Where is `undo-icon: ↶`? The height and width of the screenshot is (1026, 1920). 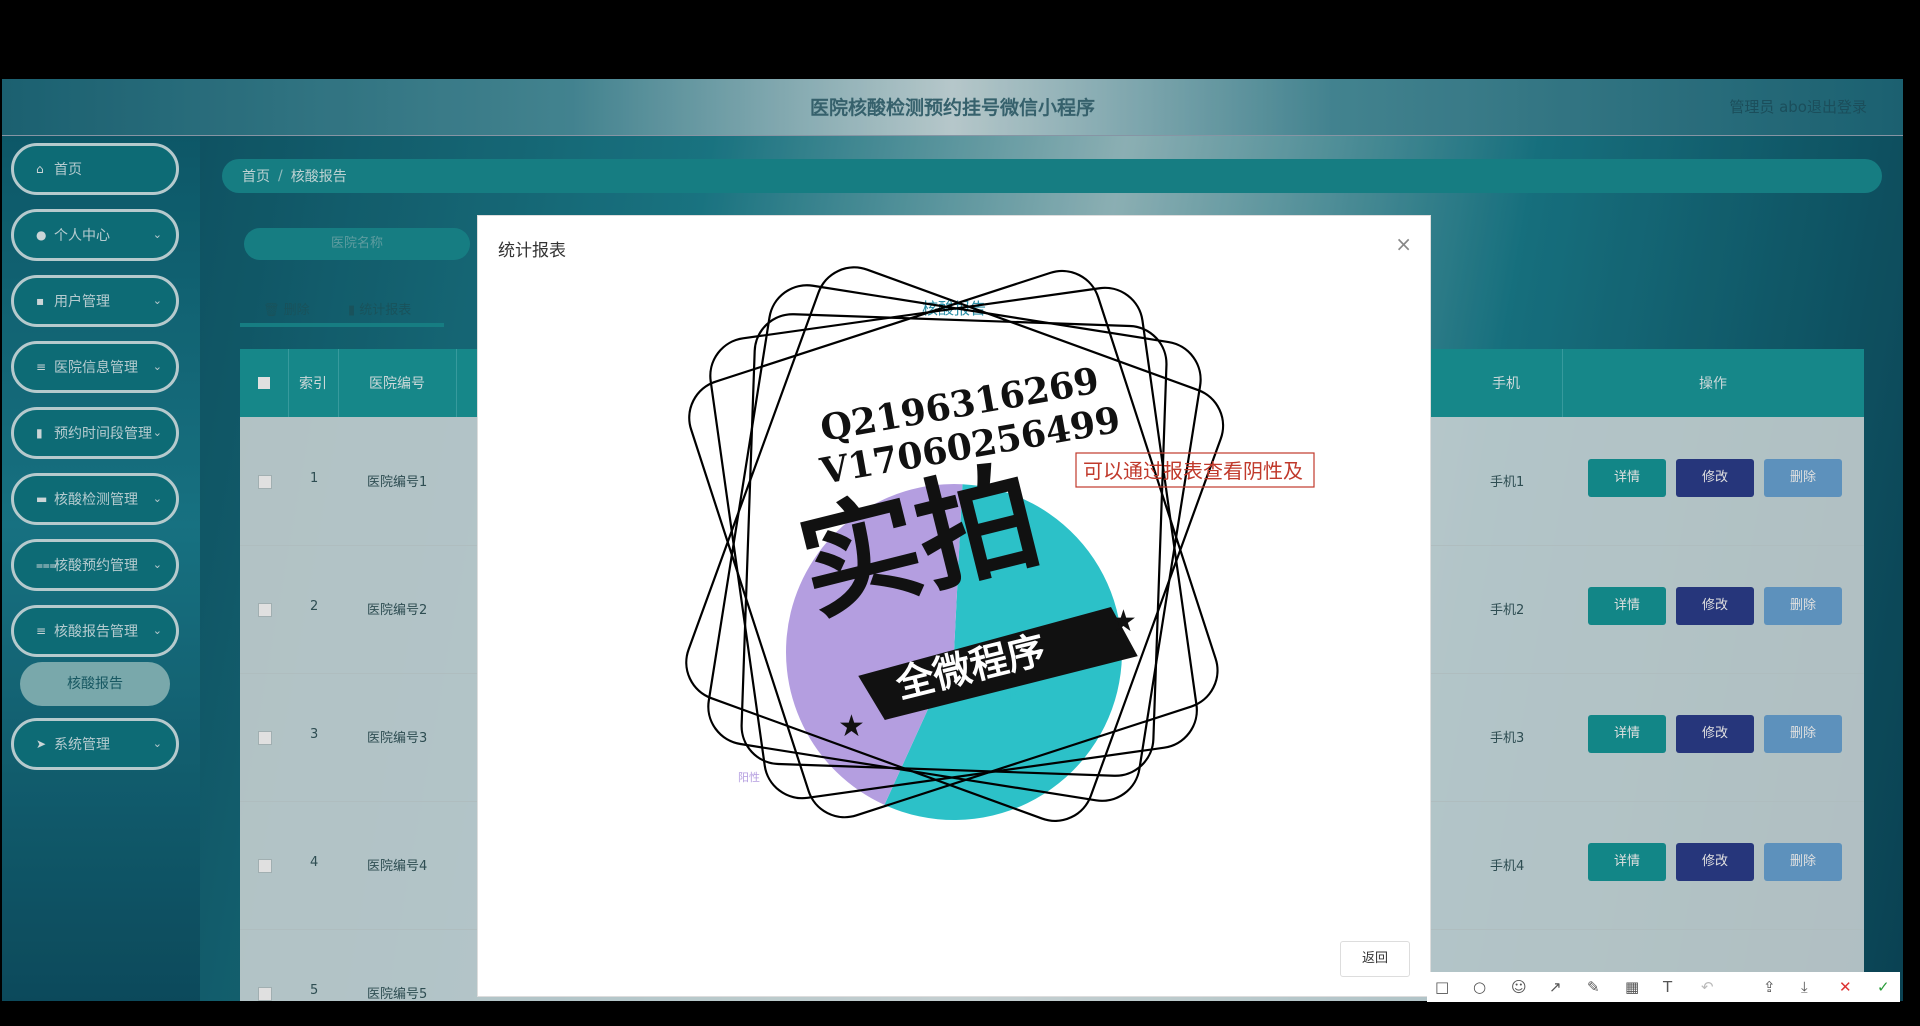
undo-icon: ↶ is located at coordinates (1707, 987).